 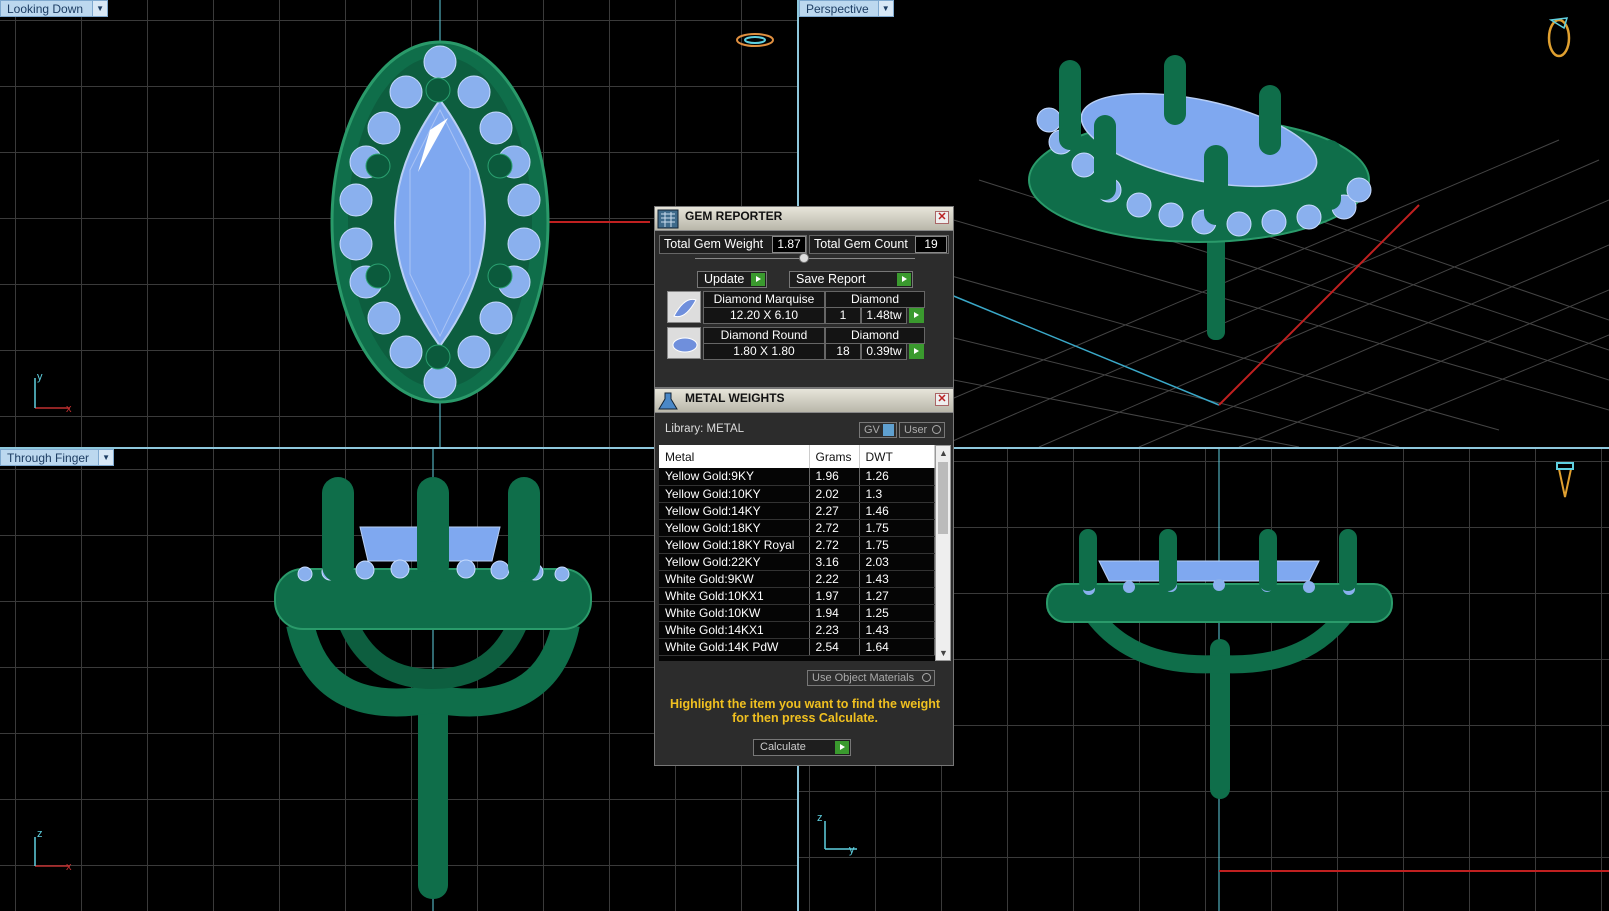 What do you see at coordinates (734, 511) in the screenshot?
I see `metal-name-cell: Yellow Gold:14KY` at bounding box center [734, 511].